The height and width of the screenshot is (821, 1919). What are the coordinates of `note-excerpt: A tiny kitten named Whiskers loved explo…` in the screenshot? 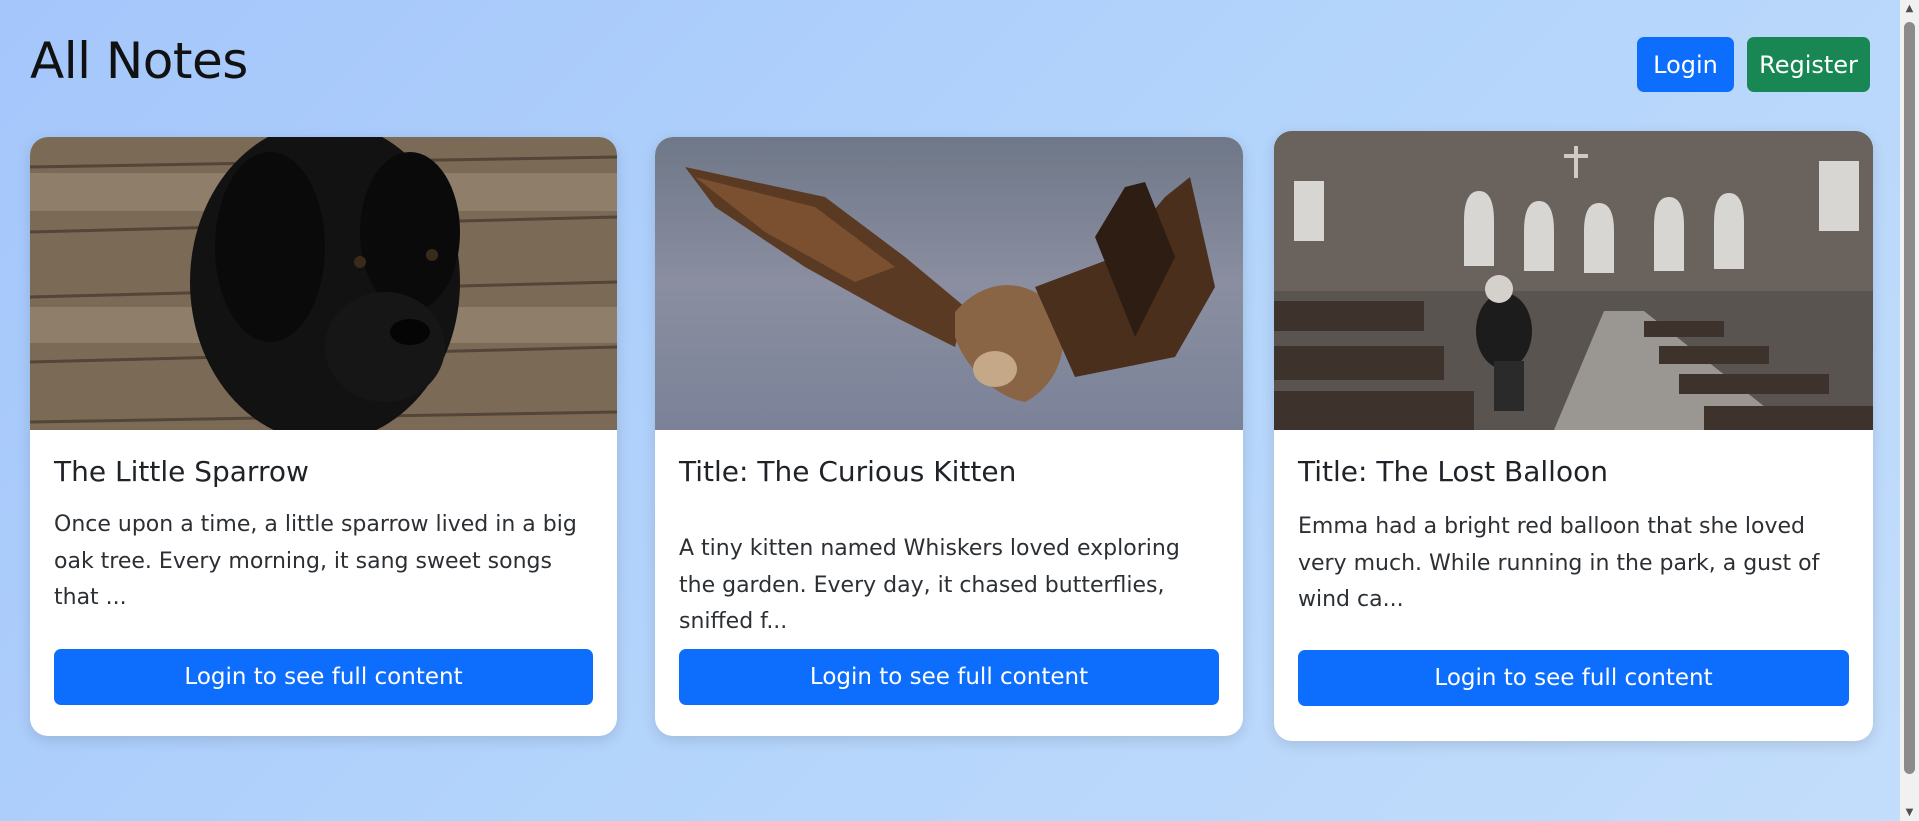 It's located at (929, 585).